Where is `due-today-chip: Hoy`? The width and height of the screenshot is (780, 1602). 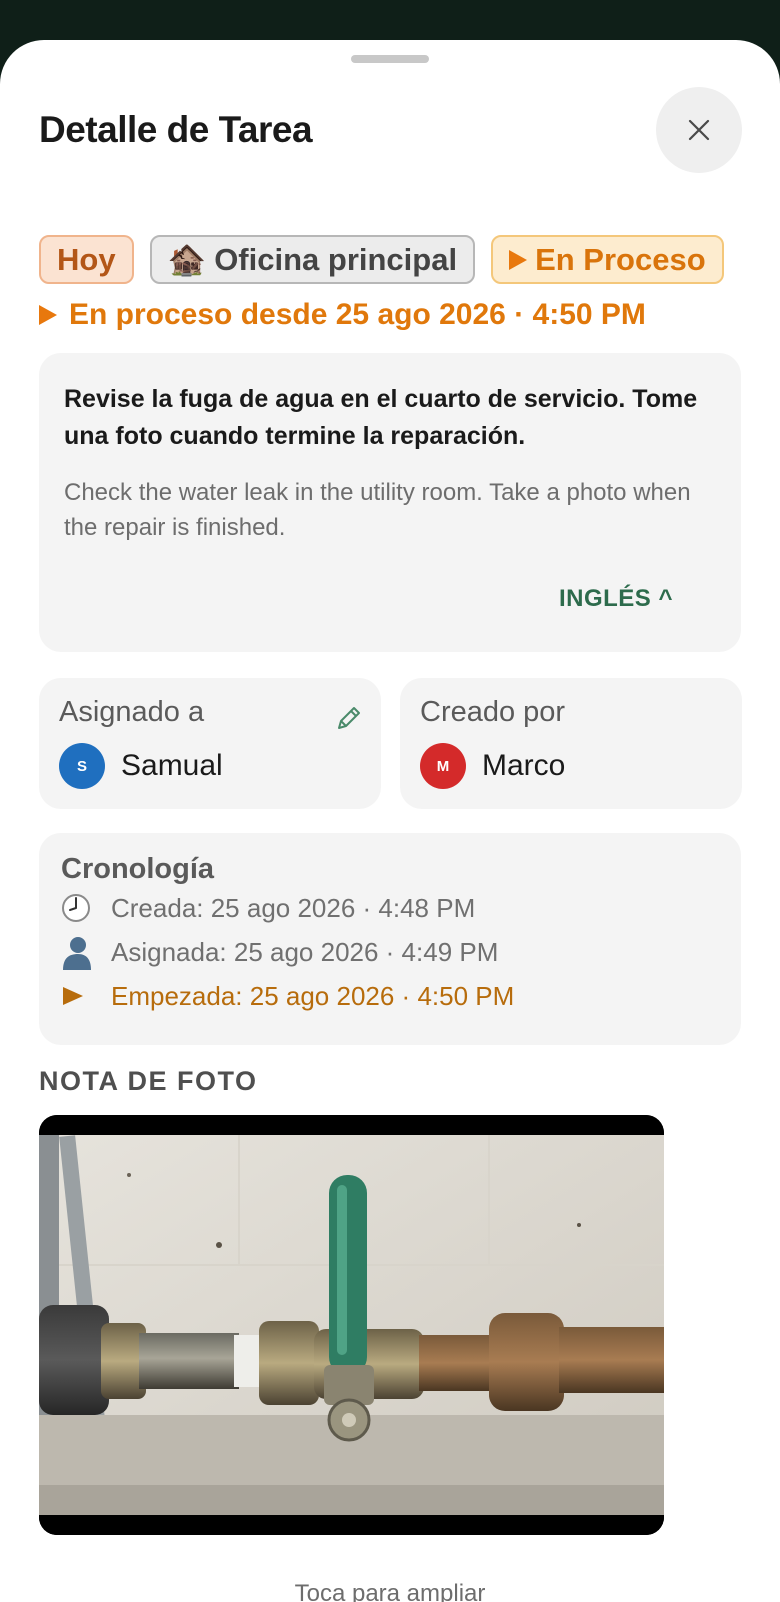
due-today-chip: Hoy is located at coordinates (86, 259).